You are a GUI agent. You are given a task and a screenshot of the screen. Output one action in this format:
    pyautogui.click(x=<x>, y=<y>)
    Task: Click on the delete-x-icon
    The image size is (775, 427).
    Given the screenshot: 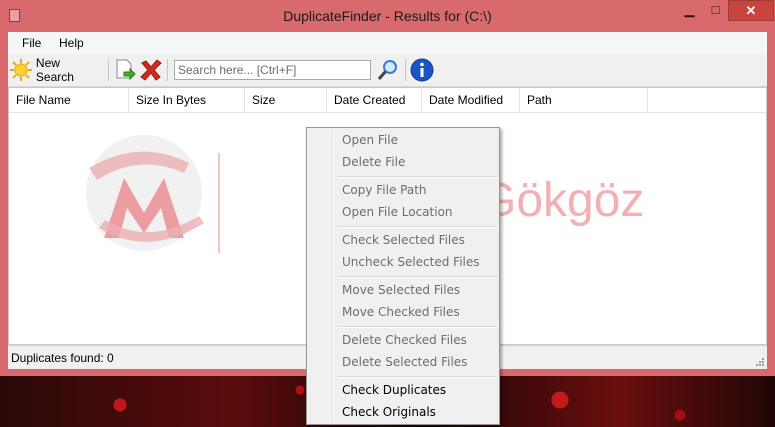 What is the action you would take?
    pyautogui.click(x=151, y=70)
    